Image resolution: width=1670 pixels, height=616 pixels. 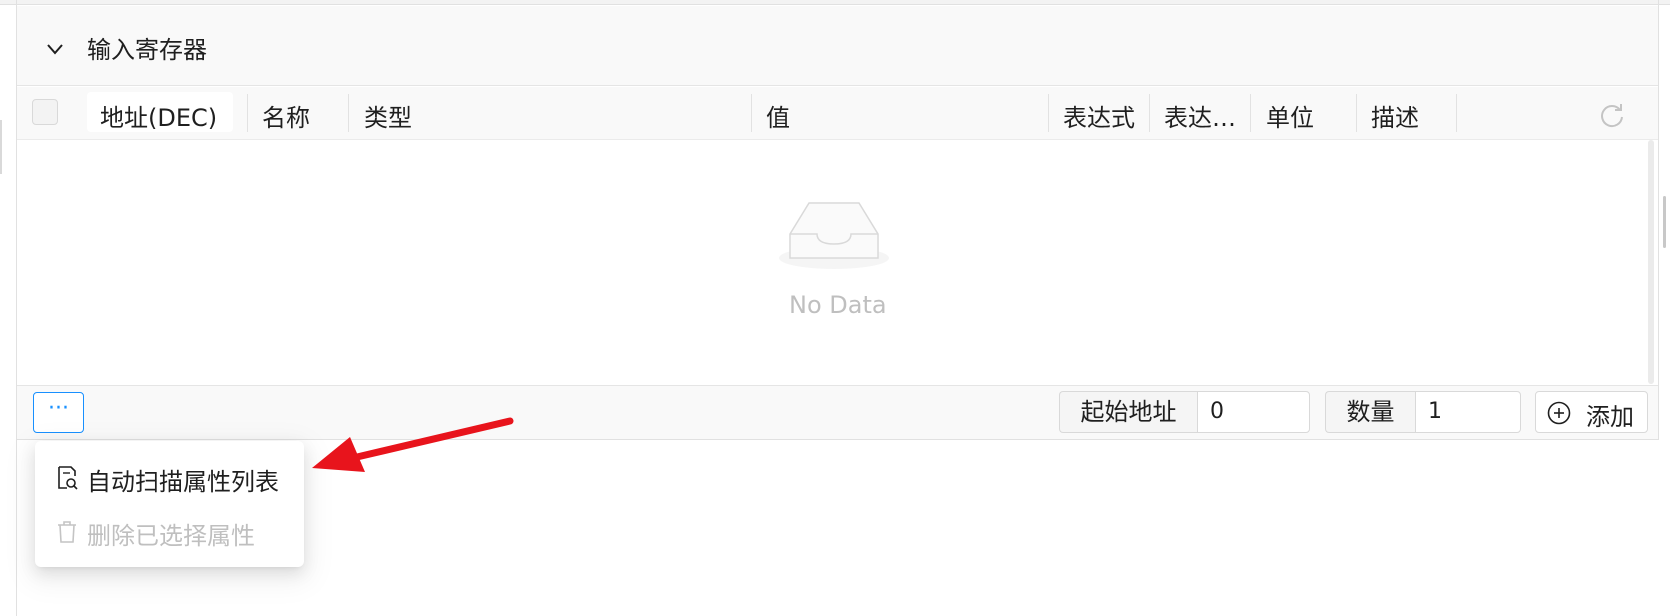 What do you see at coordinates (158, 115) in the screenshot?
I see `column-header-address: 地址(DEC)` at bounding box center [158, 115].